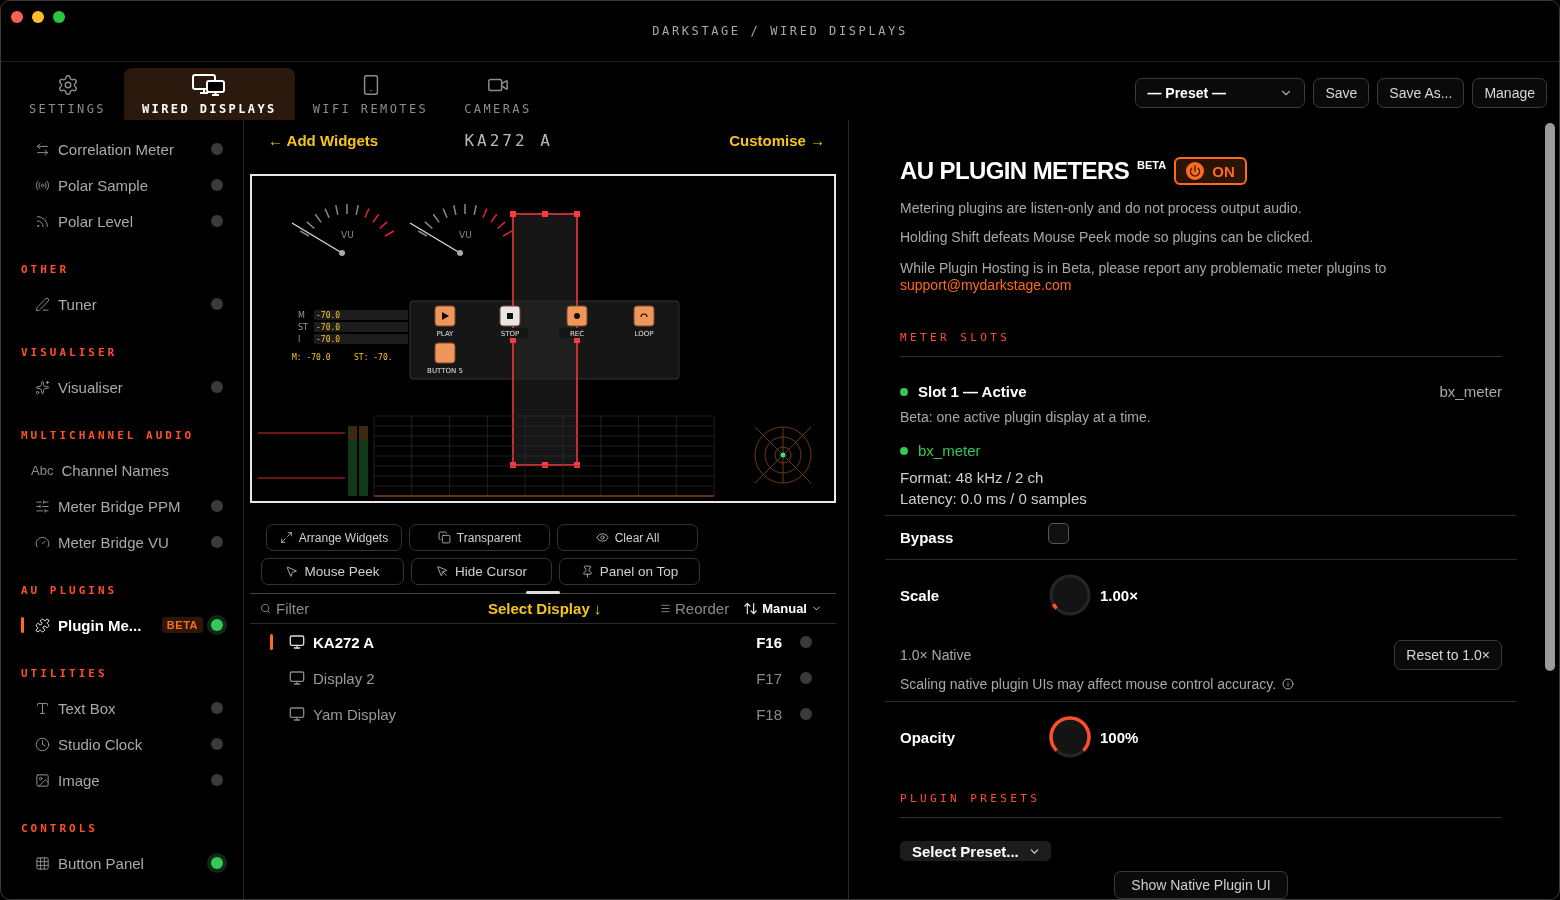  I want to click on plugin-title: AU PLUGIN METERS, so click(1015, 171).